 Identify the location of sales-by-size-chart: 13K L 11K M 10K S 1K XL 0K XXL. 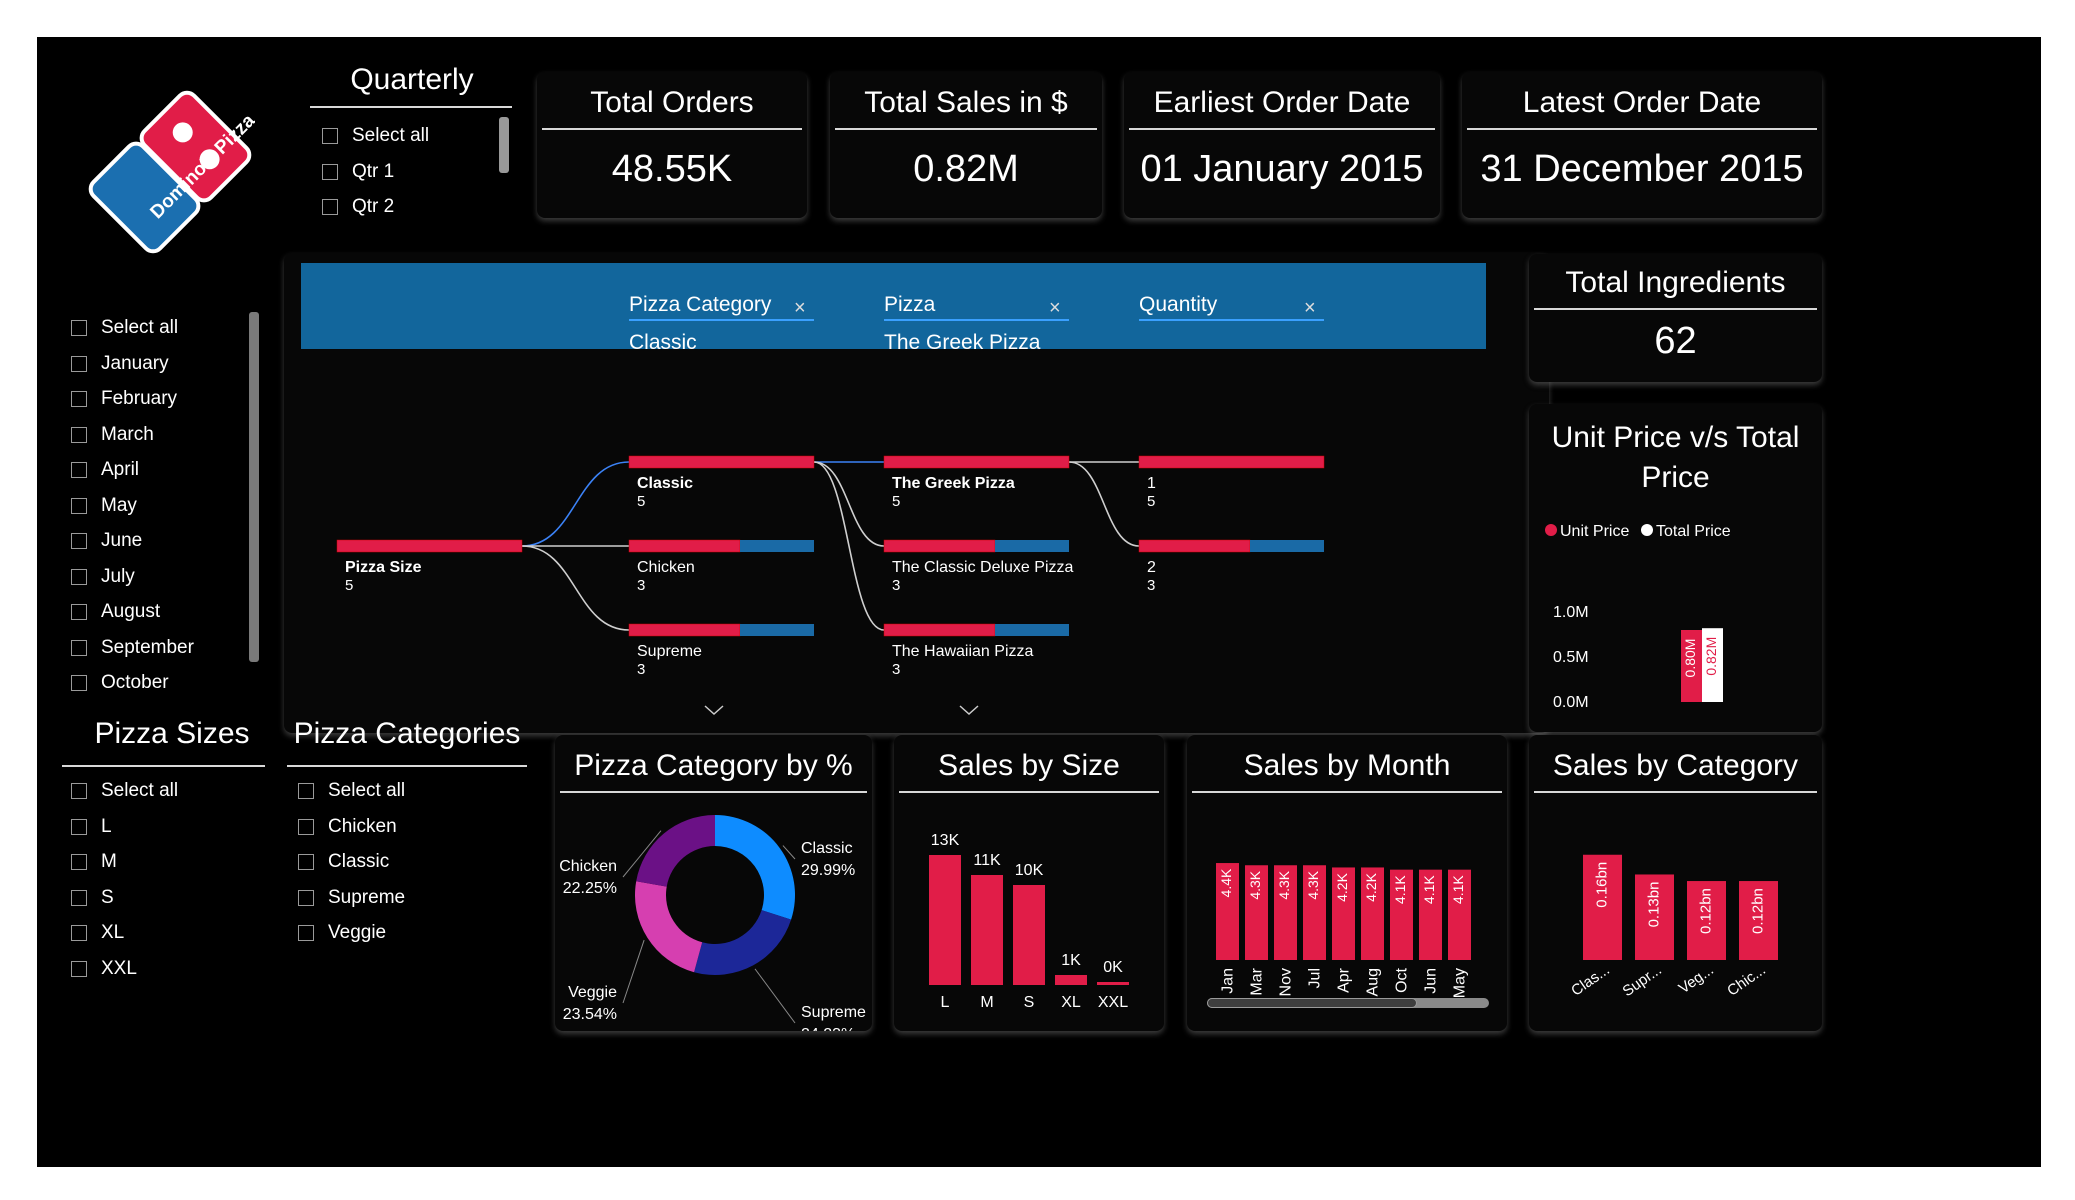
(1029, 921).